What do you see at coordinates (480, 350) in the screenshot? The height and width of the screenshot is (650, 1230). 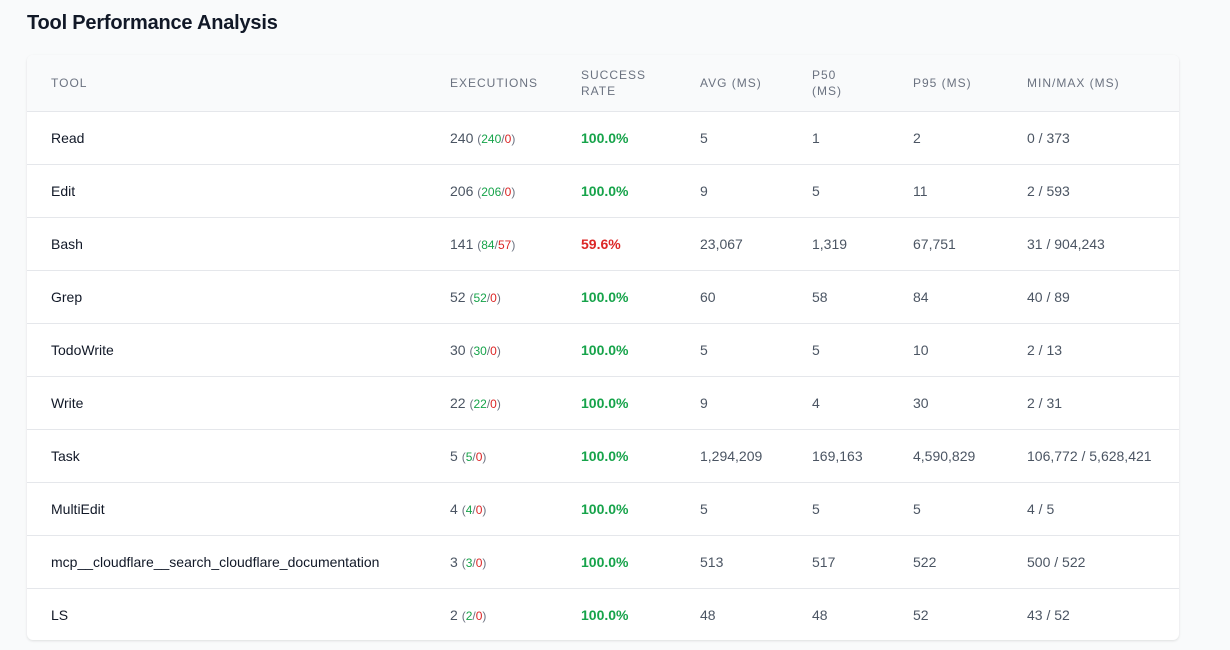 I see `success-count: 30` at bounding box center [480, 350].